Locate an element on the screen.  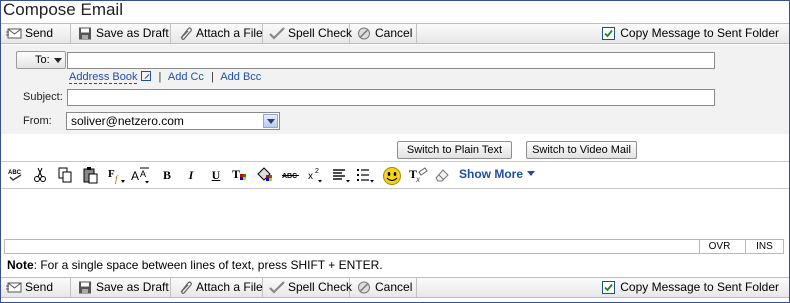
underline-icon: U is located at coordinates (216, 175).